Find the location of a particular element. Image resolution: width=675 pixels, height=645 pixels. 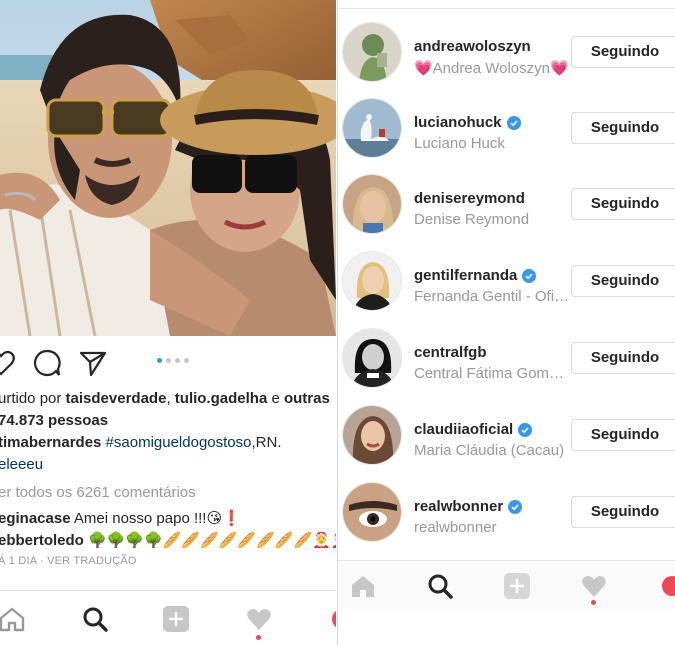

post-actions-bar is located at coordinates (168, 363).